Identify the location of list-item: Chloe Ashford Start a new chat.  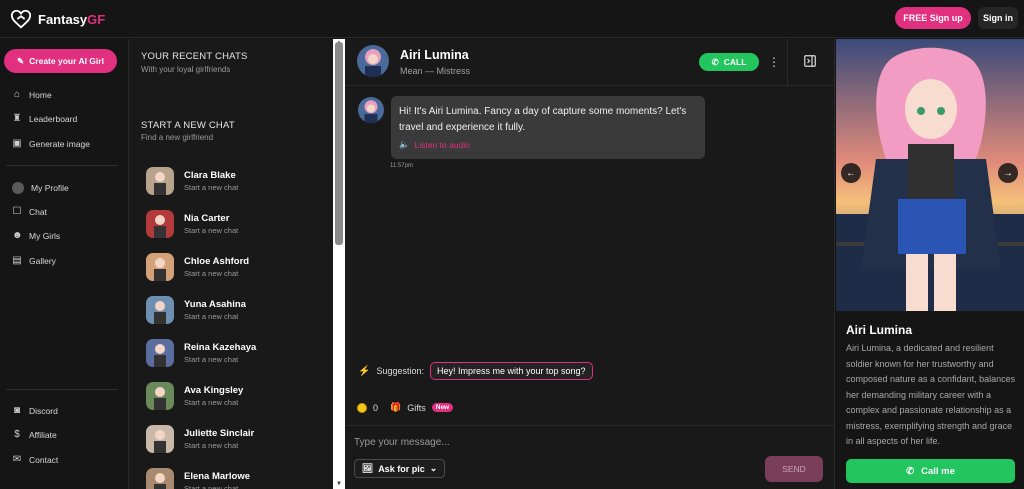
(231, 267).